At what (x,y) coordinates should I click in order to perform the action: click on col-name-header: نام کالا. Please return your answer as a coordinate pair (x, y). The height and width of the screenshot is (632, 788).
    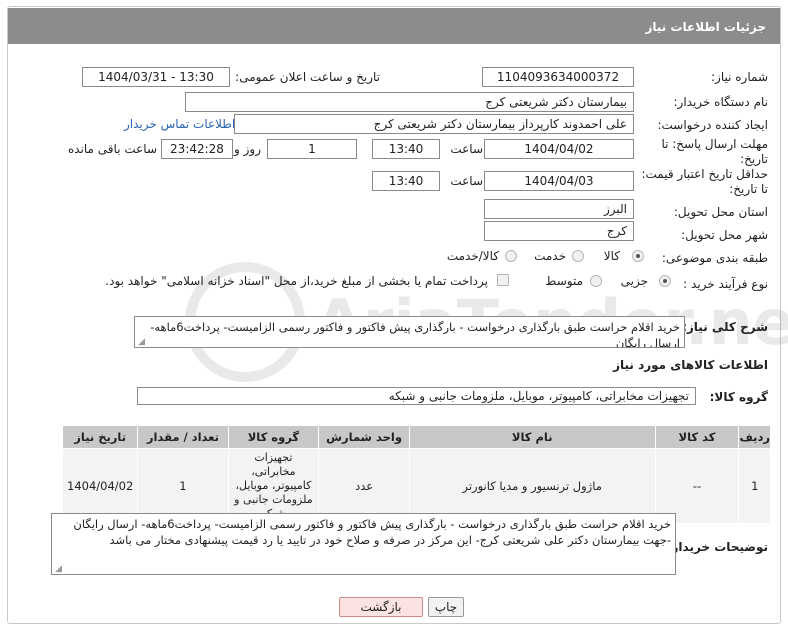
    Looking at the image, I should click on (532, 437).